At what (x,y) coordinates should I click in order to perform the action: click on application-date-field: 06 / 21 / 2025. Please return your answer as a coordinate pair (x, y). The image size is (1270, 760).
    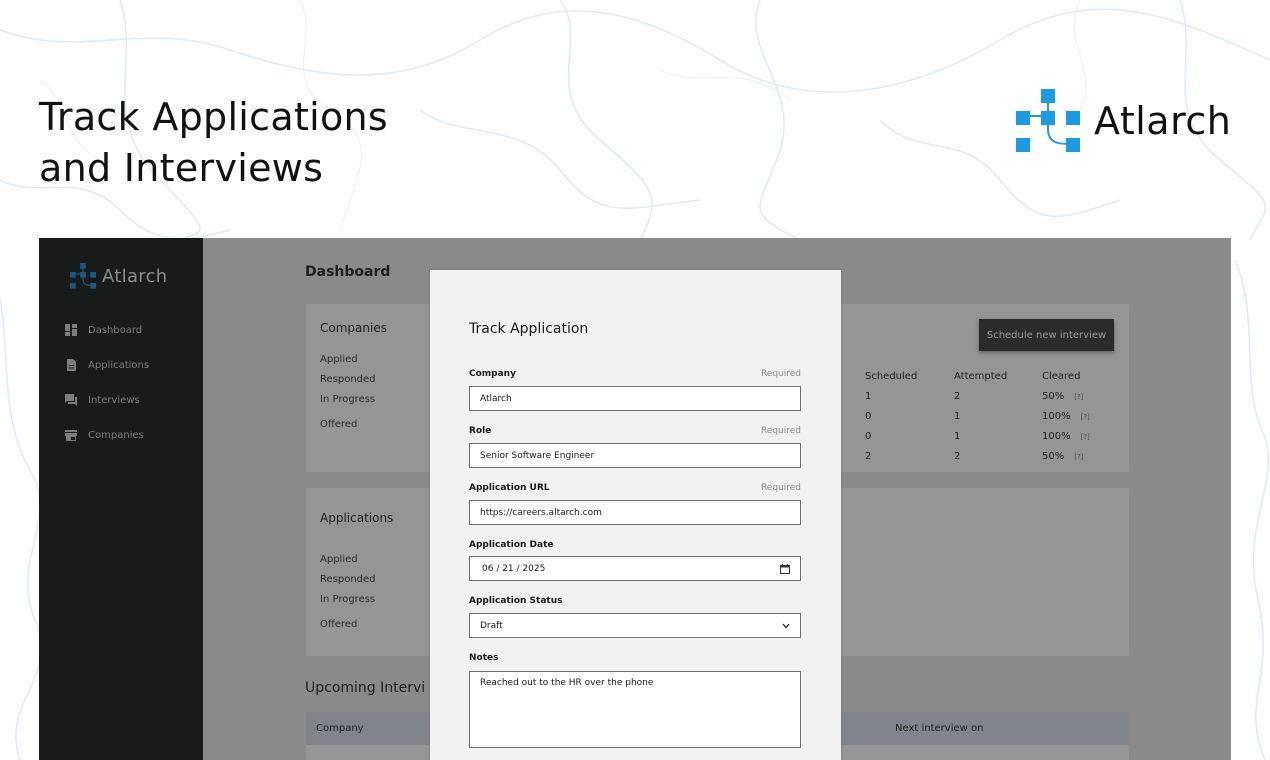
    Looking at the image, I should click on (635, 568).